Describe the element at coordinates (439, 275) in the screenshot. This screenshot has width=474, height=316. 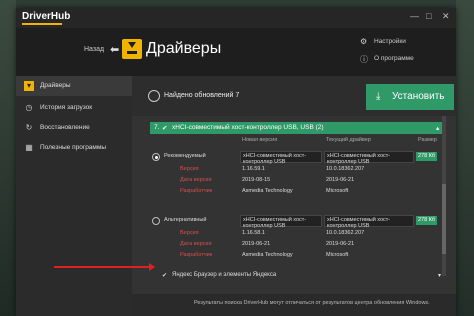
I see `chevron-down-icon: ▾` at that location.